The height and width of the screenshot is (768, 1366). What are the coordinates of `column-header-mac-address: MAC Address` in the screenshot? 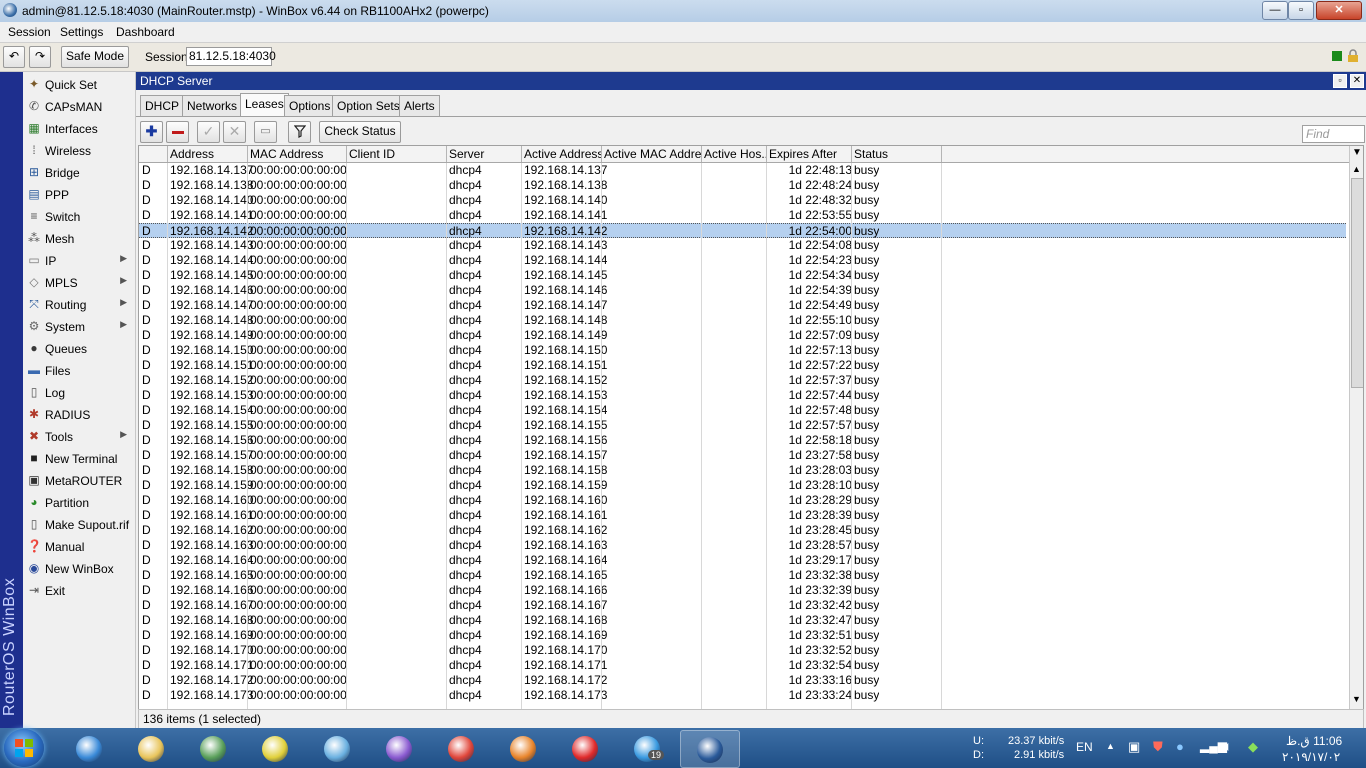 It's located at (297, 154).